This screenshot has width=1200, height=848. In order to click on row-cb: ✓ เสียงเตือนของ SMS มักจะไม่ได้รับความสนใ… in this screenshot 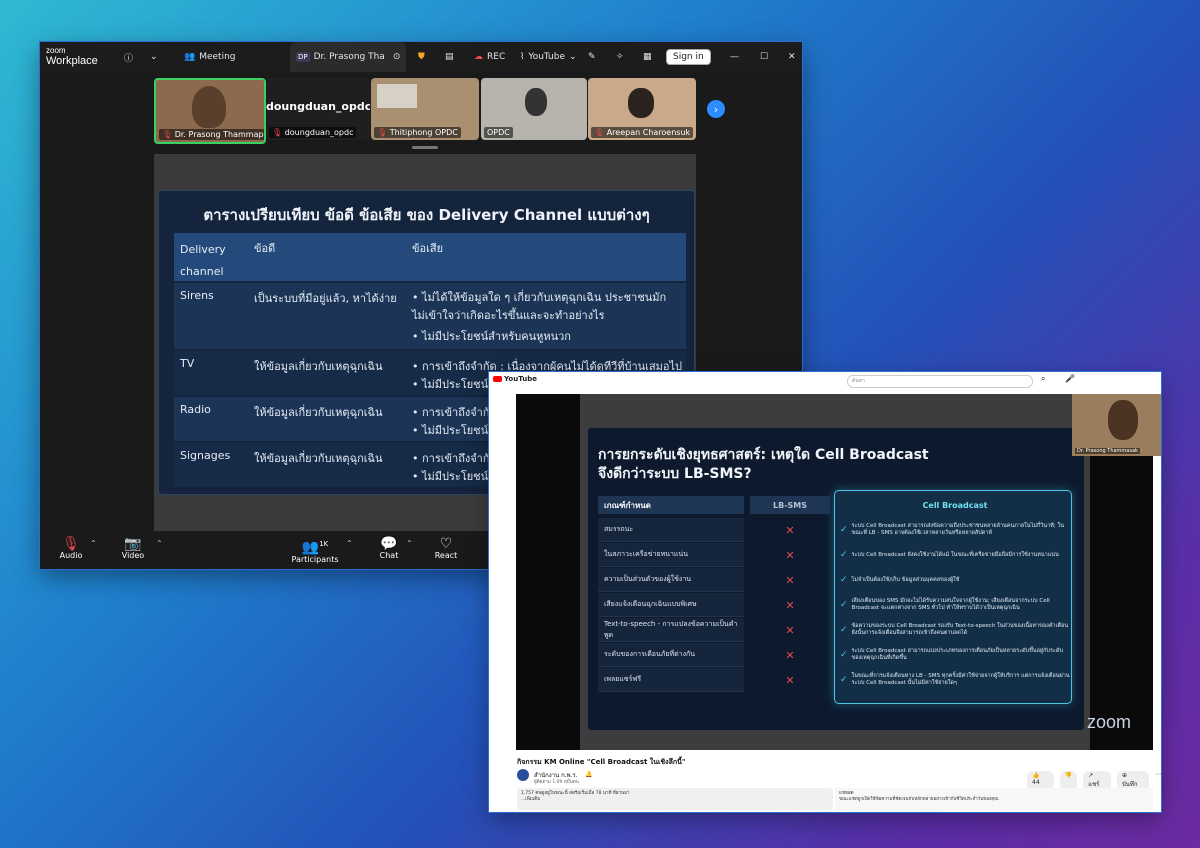, I will do `click(945, 604)`.